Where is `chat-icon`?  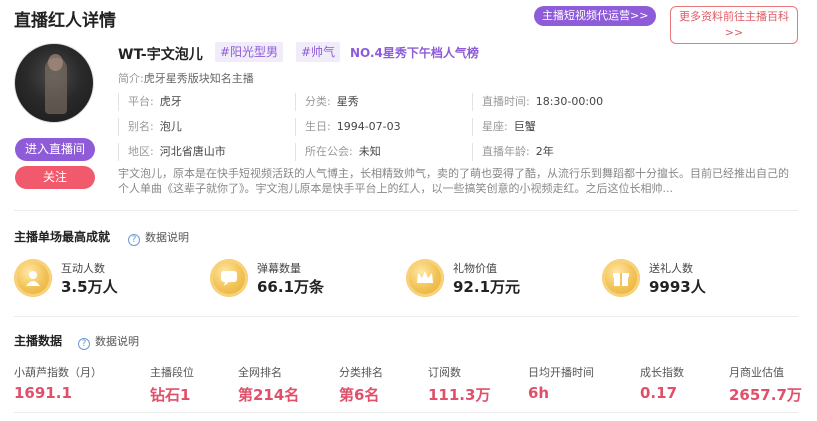
chat-icon is located at coordinates (229, 278).